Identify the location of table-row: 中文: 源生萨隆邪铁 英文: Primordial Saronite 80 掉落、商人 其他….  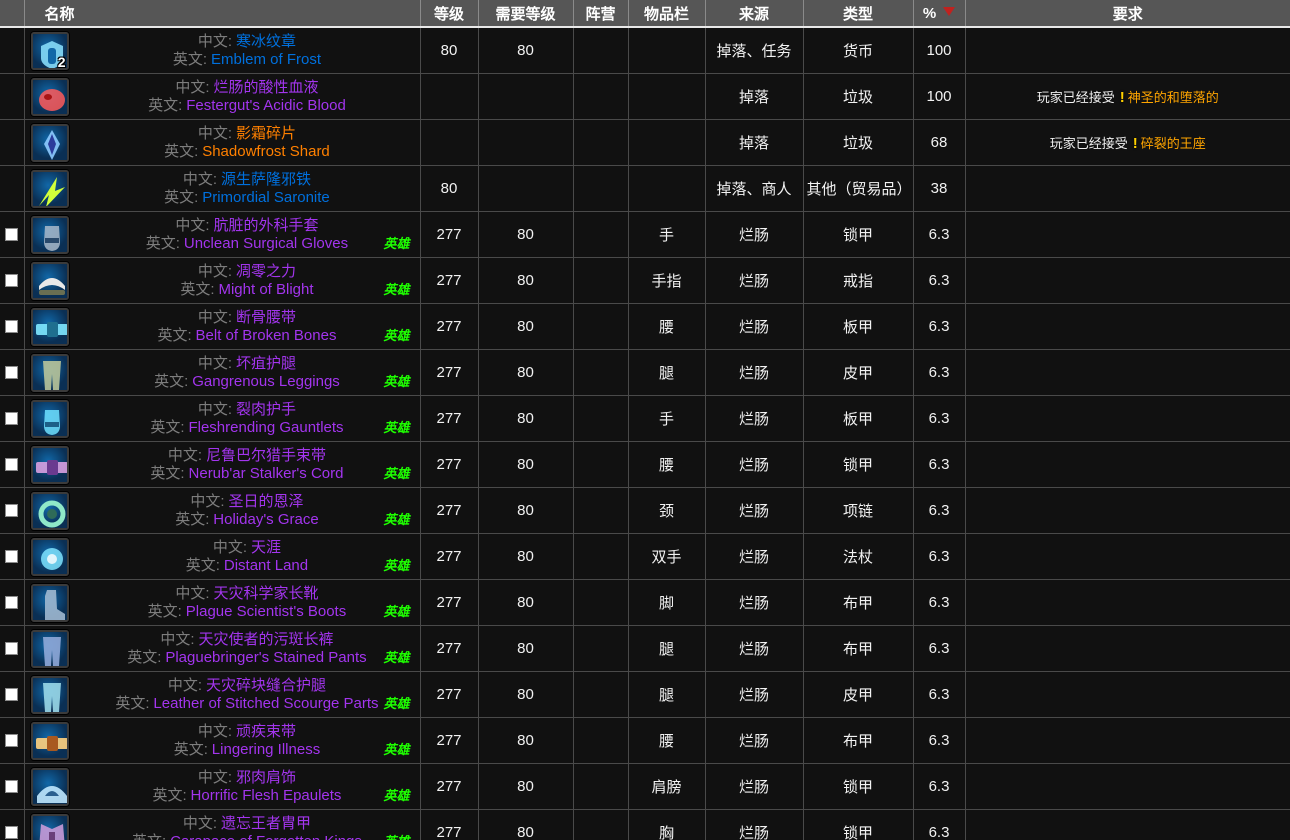
(645, 188).